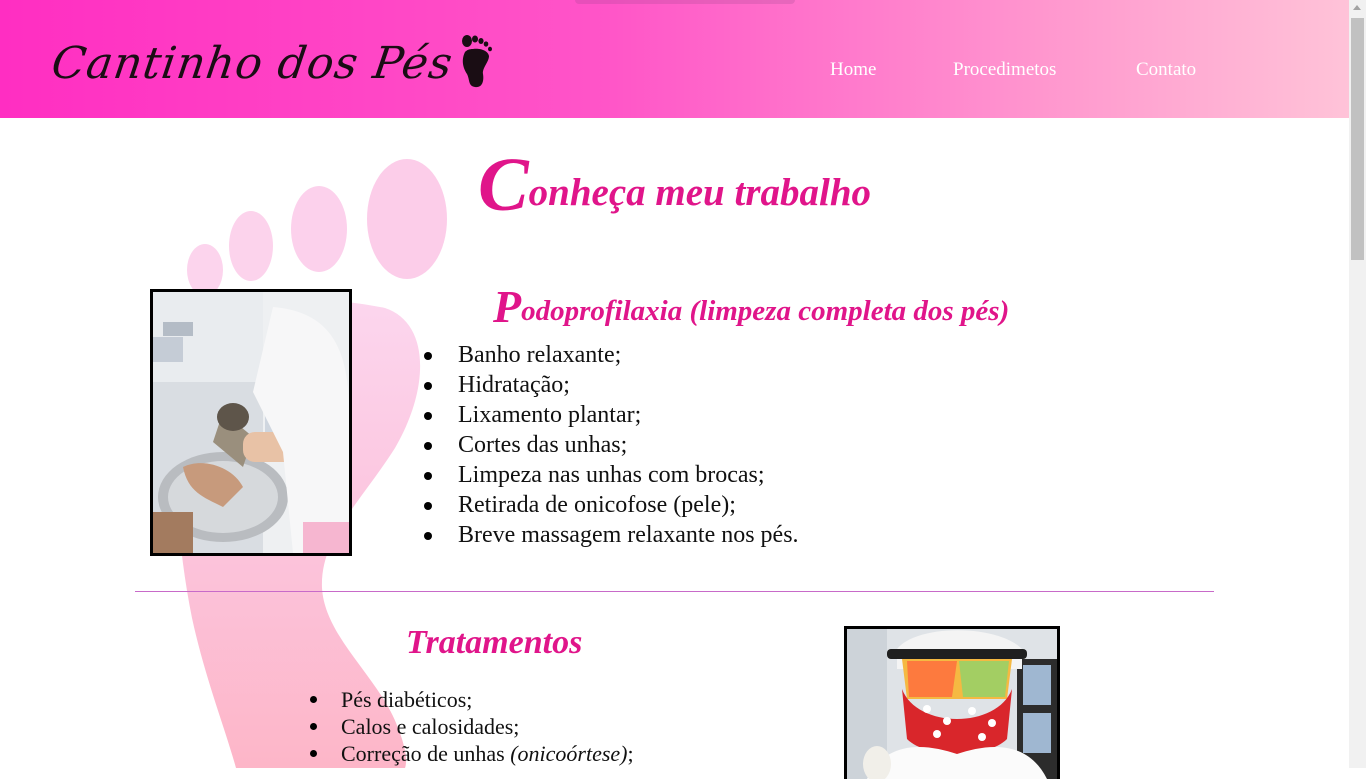 The height and width of the screenshot is (779, 1366). Describe the element at coordinates (674, 591) in the screenshot. I see `section-divider` at that location.